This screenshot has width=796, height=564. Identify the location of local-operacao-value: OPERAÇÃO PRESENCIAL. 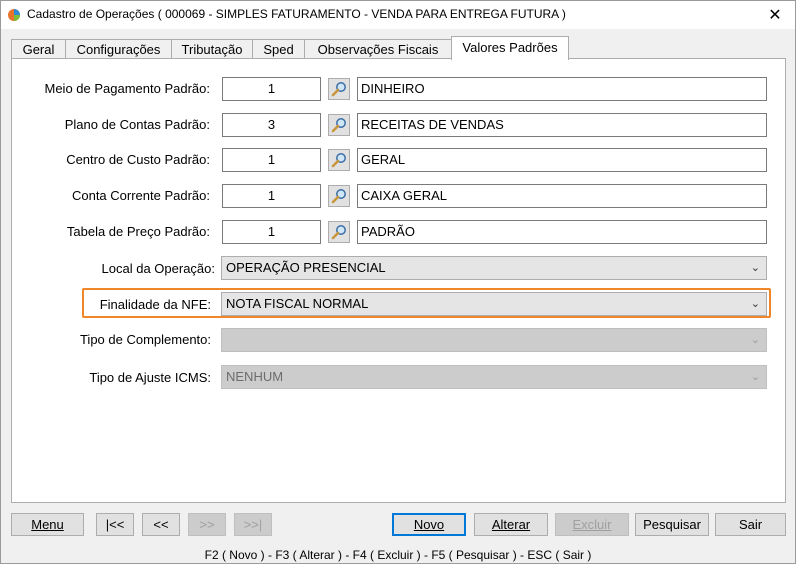
(306, 267).